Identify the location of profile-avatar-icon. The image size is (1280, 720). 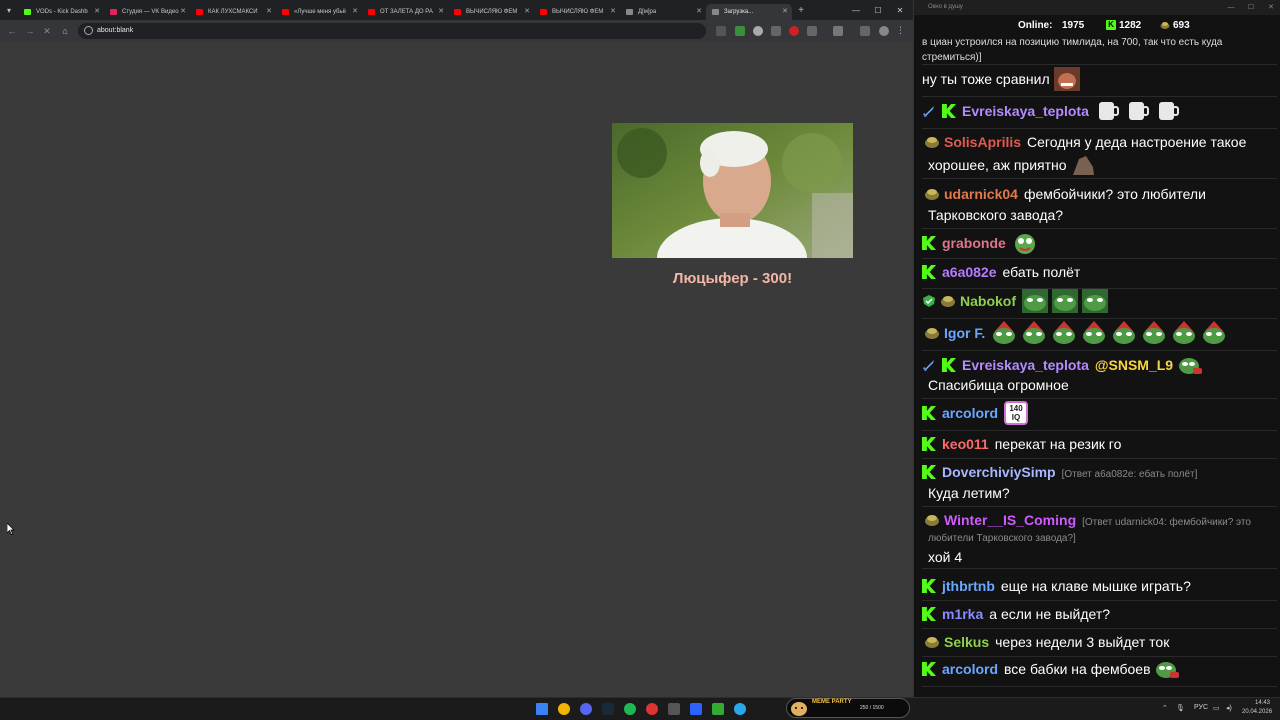
(884, 31).